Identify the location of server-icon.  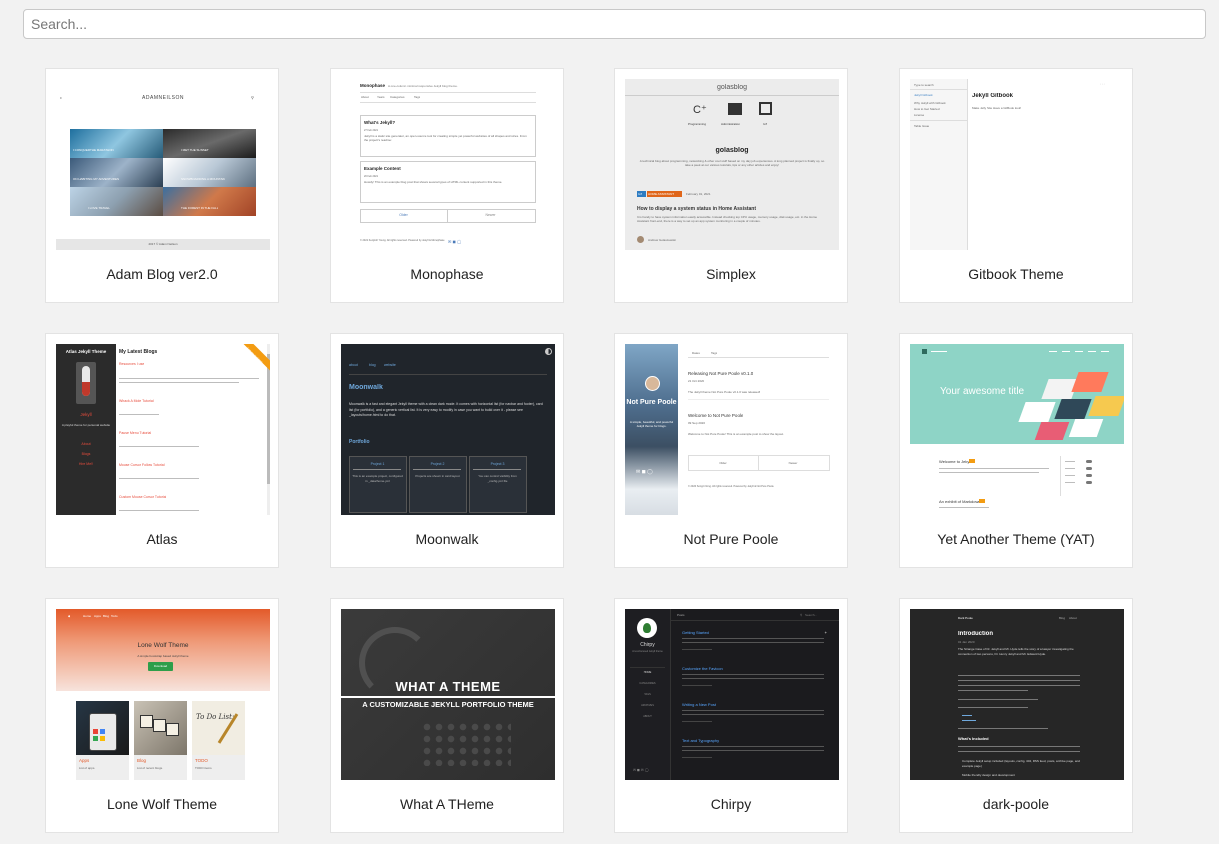
(735, 109).